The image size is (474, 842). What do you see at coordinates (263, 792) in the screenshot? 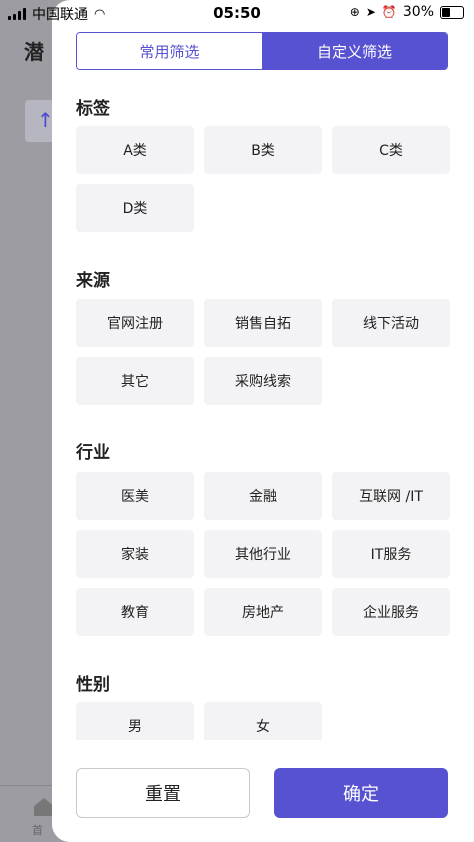
I see `drawer-footer: 重置 确定` at bounding box center [263, 792].